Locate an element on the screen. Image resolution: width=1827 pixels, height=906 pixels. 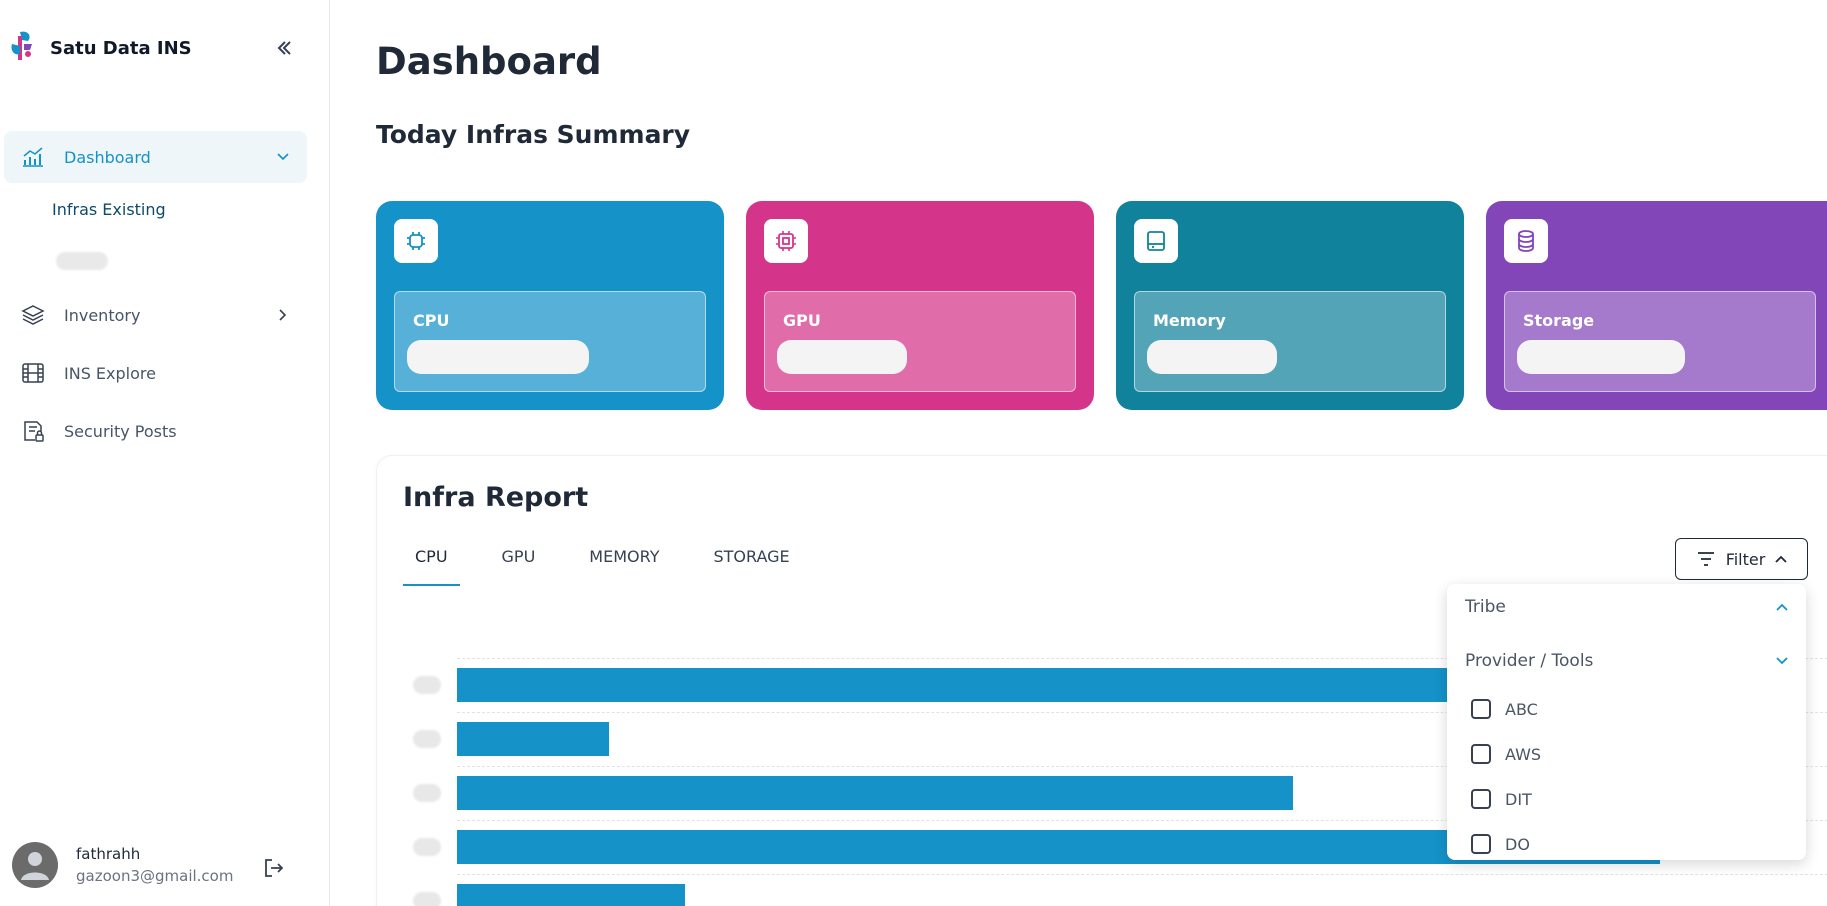
user-email: gazoon3@gmail.com is located at coordinates (155, 876).